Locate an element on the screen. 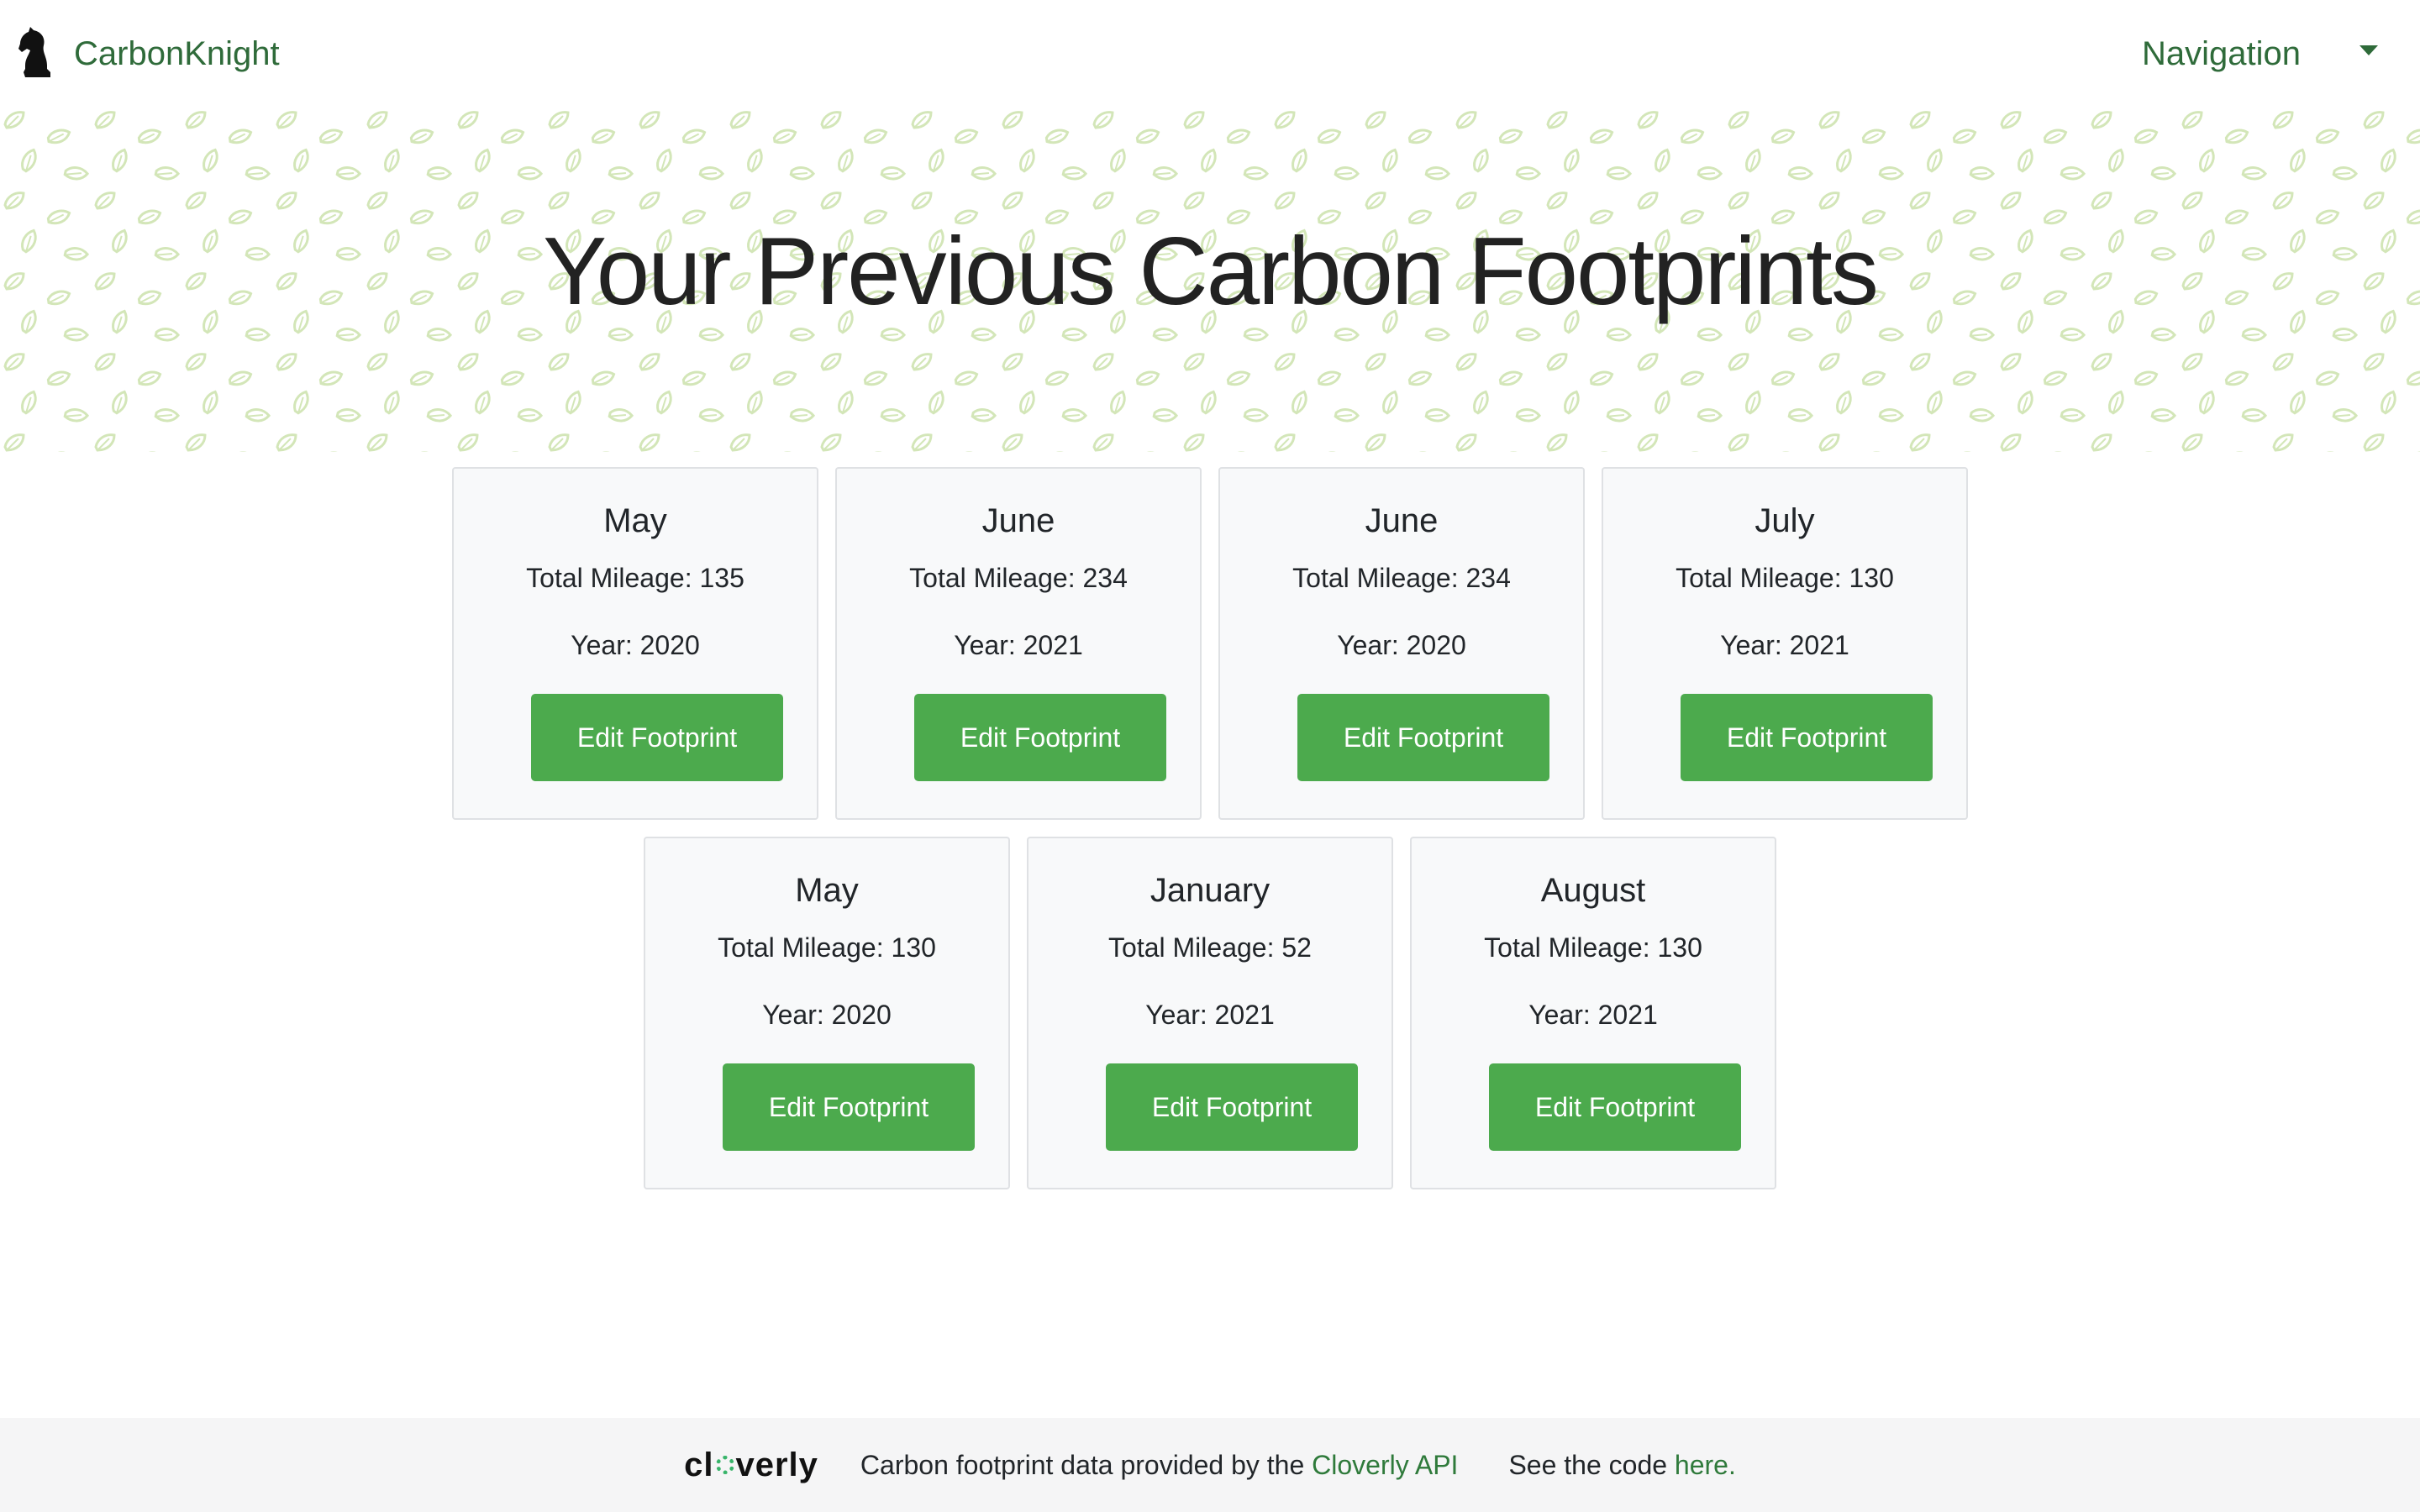 This screenshot has width=2420, height=1512. footer-code-credit: See the code here. is located at coordinates (1621, 1465).